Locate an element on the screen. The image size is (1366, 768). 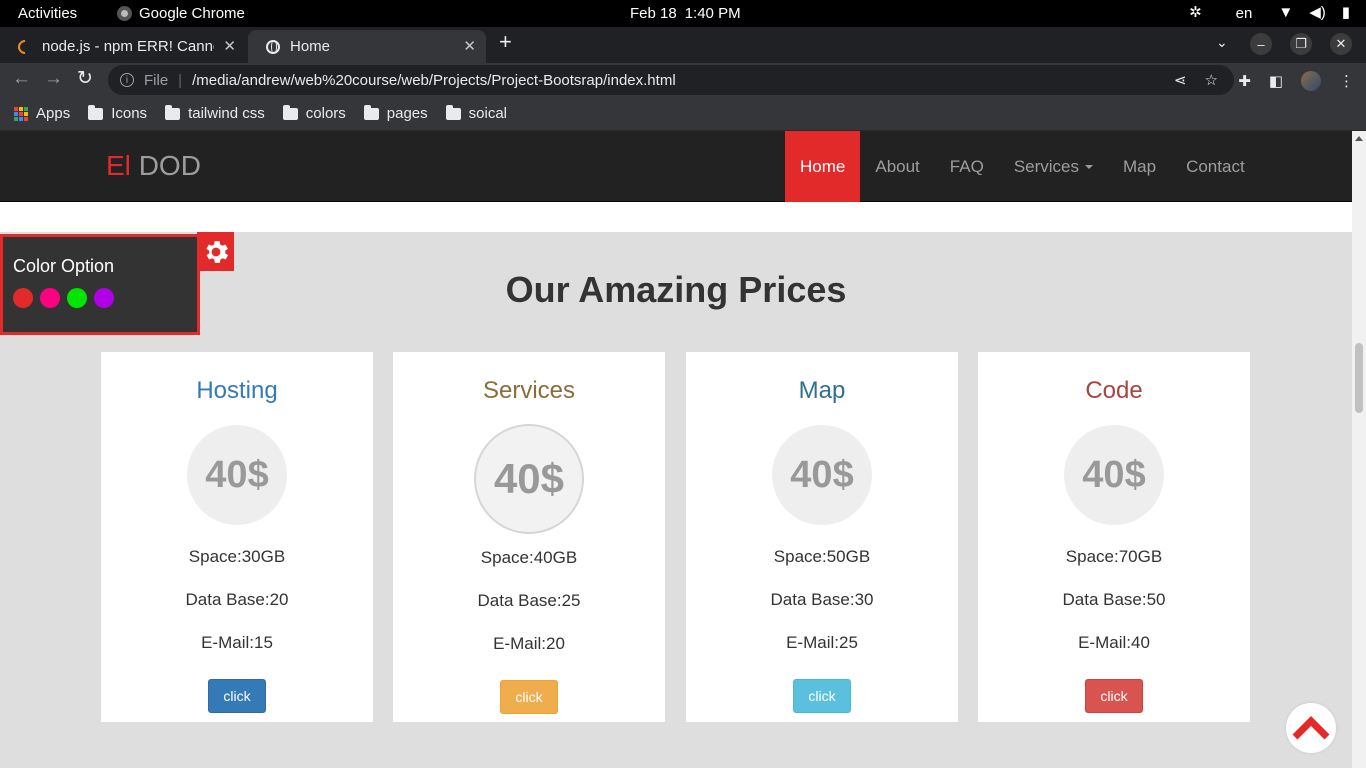
chrome-menu-icon: ⋮ is located at coordinates (1346, 81).